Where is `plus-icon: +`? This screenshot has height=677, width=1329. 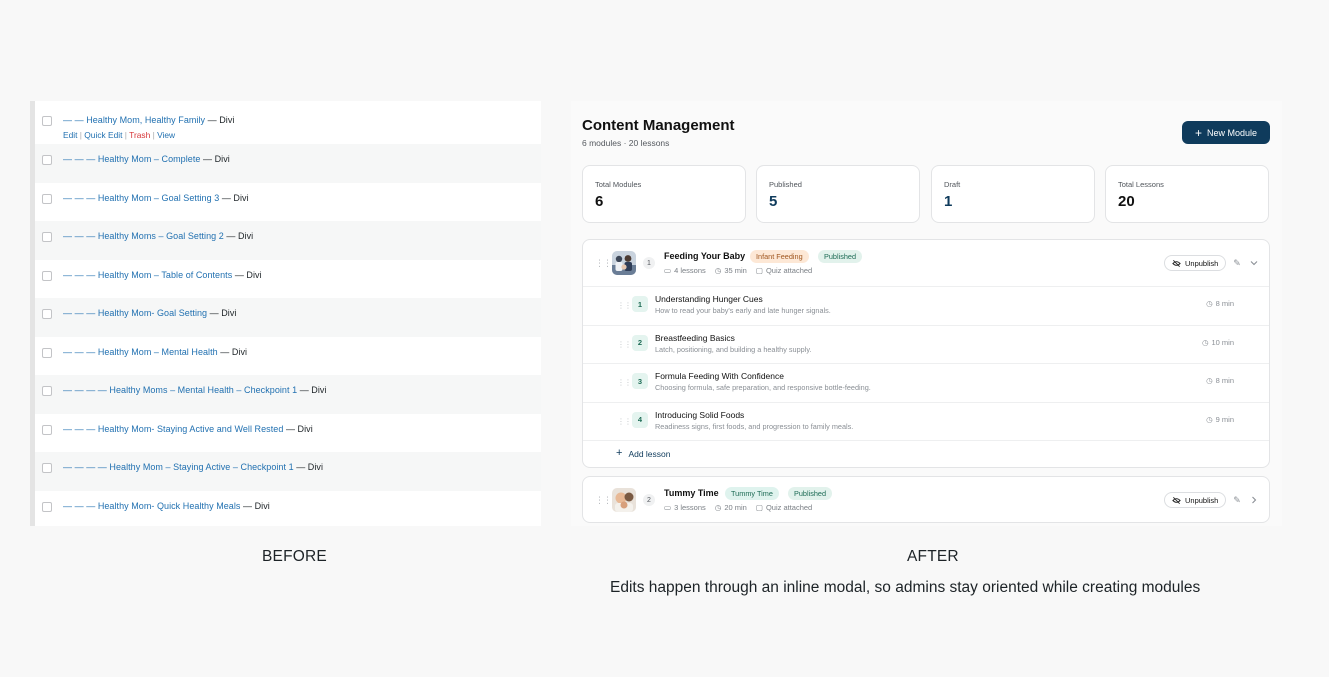 plus-icon: + is located at coordinates (1198, 132).